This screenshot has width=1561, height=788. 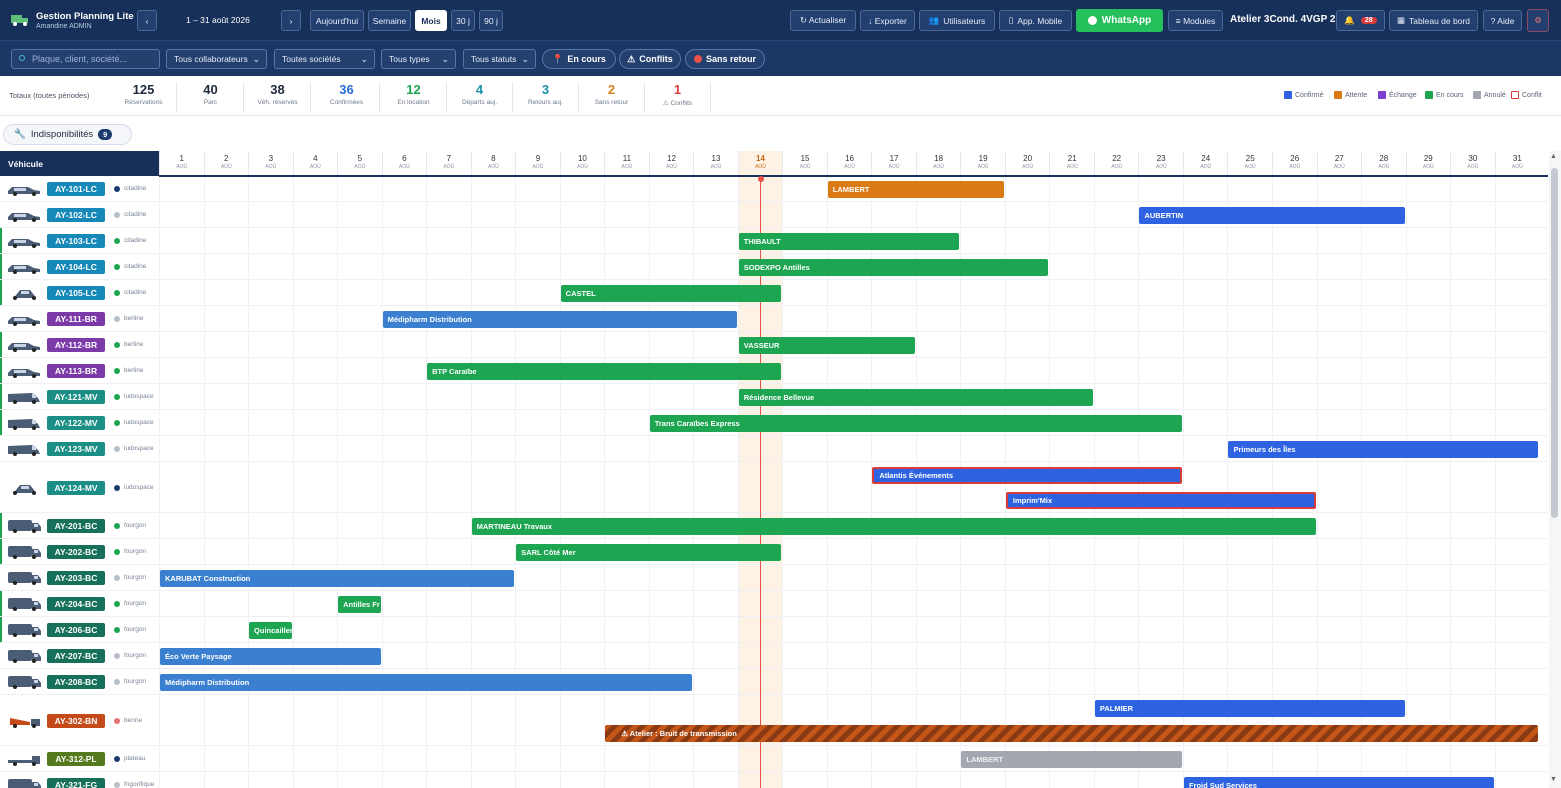 I want to click on vehicle-plate: AY-112-BR, so click(x=76, y=345).